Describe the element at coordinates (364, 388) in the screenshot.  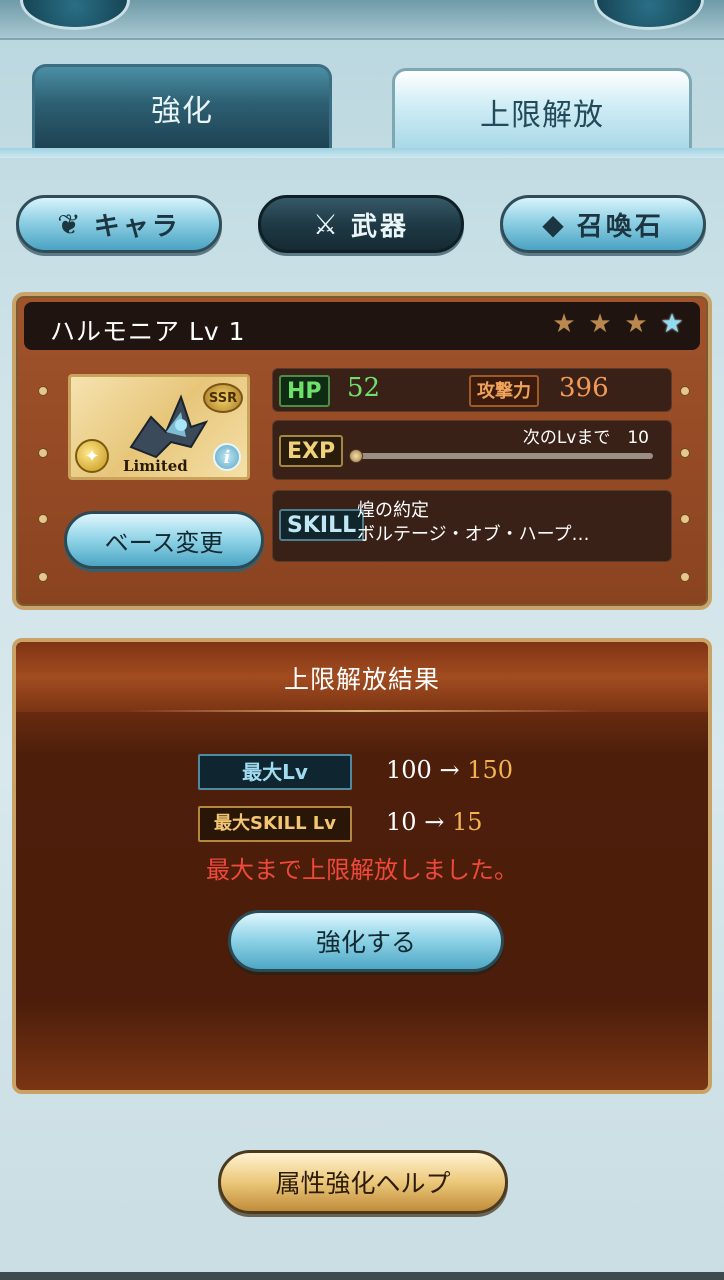
I see `hp-value: 52` at that location.